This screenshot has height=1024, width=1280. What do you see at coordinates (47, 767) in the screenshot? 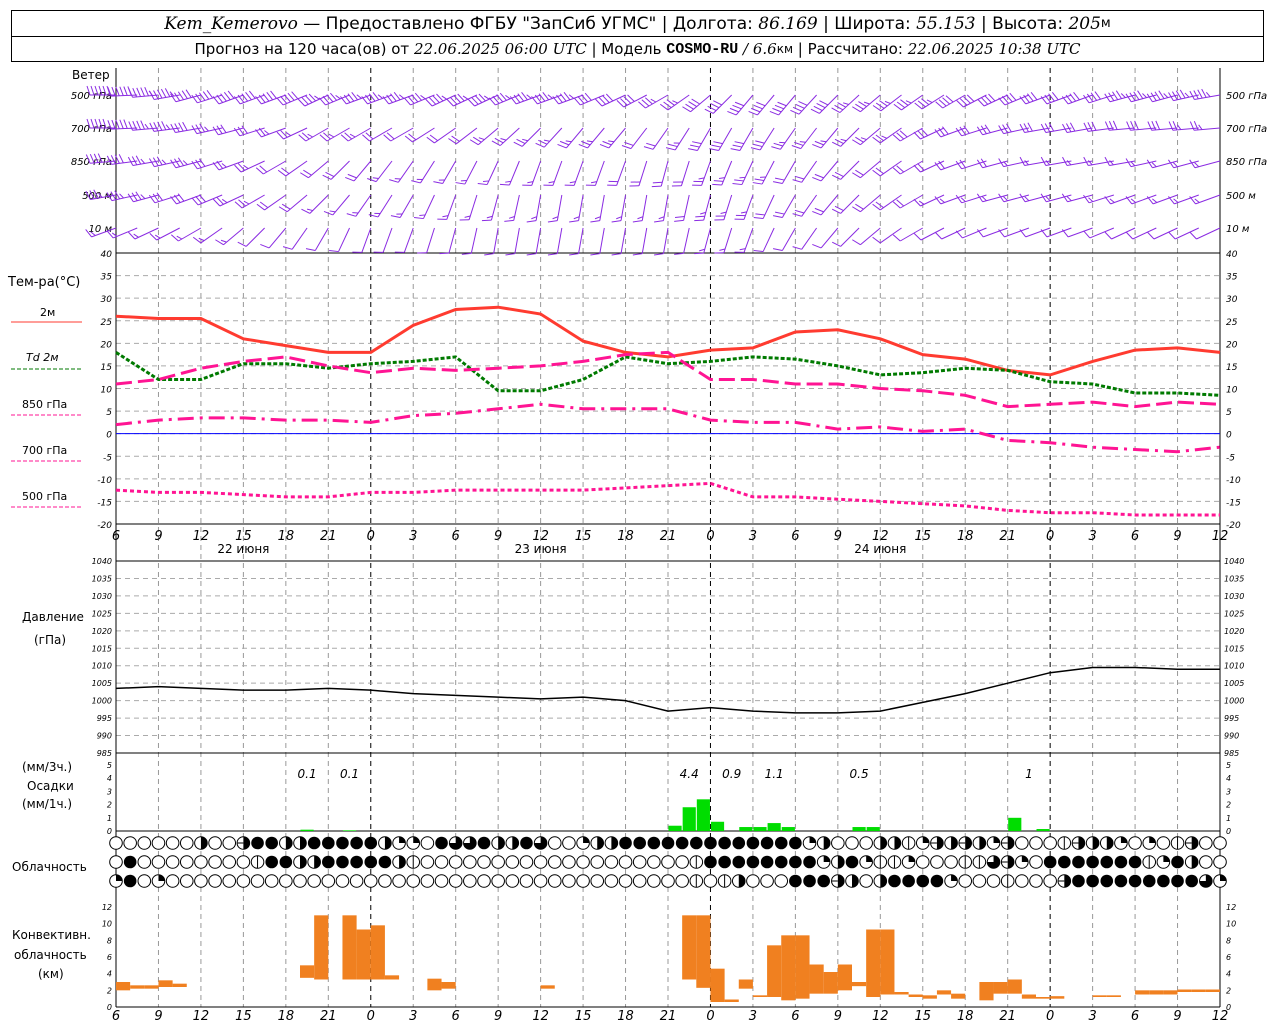
I see `precip-unit-3h: (мм/3ч.)` at bounding box center [47, 767].